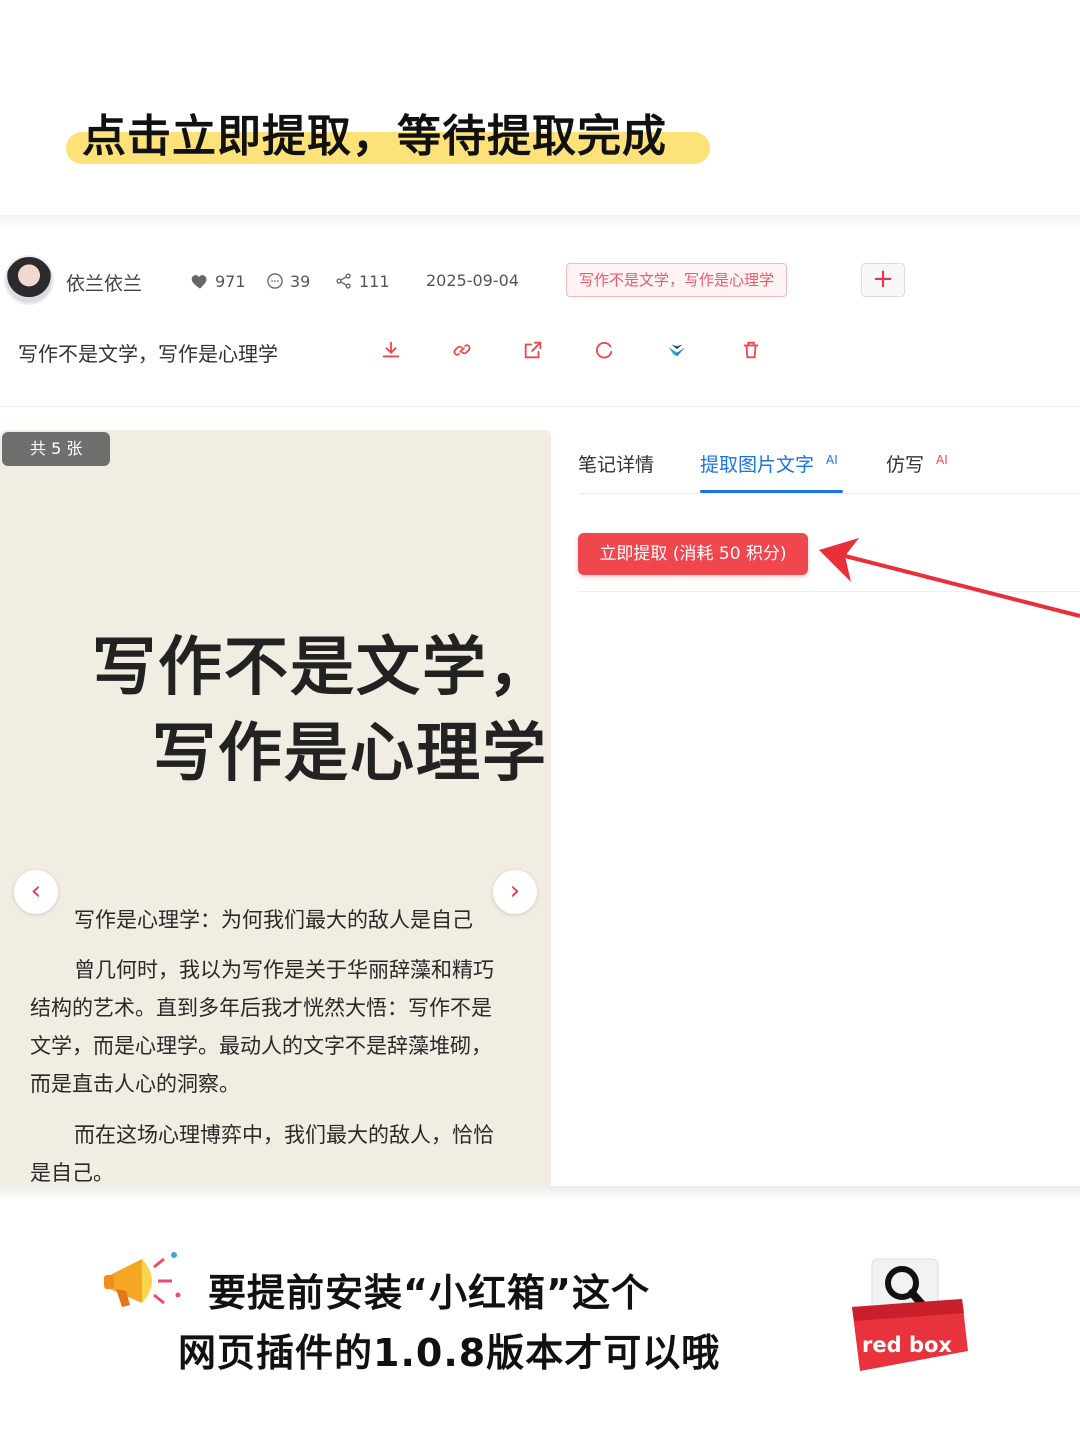 This screenshot has height=1440, width=1080. I want to click on image-heading-line1: 写作不是文学，, so click(321, 667).